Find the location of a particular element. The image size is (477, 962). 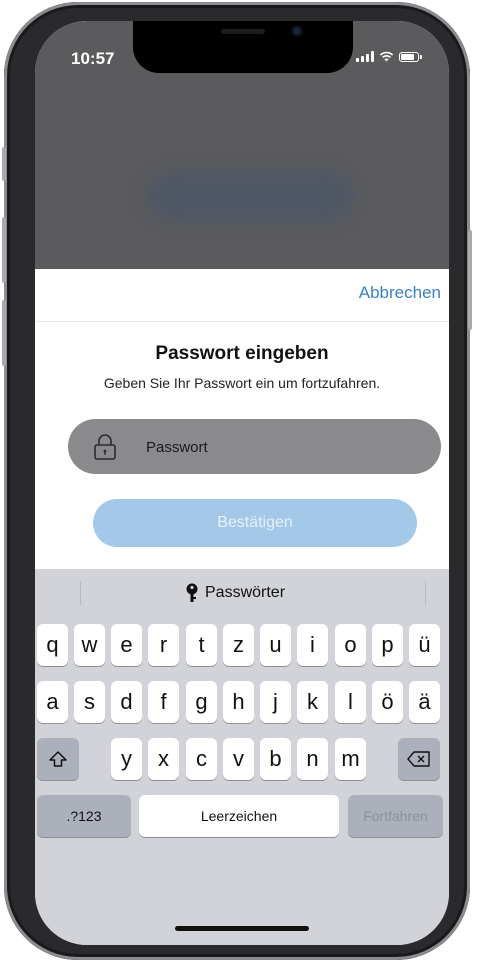

key-oe: ö is located at coordinates (387, 702).